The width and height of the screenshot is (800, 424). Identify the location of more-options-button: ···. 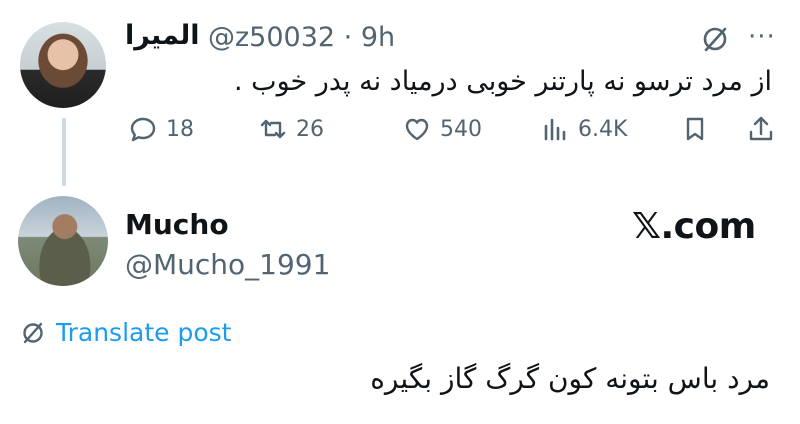
(762, 37).